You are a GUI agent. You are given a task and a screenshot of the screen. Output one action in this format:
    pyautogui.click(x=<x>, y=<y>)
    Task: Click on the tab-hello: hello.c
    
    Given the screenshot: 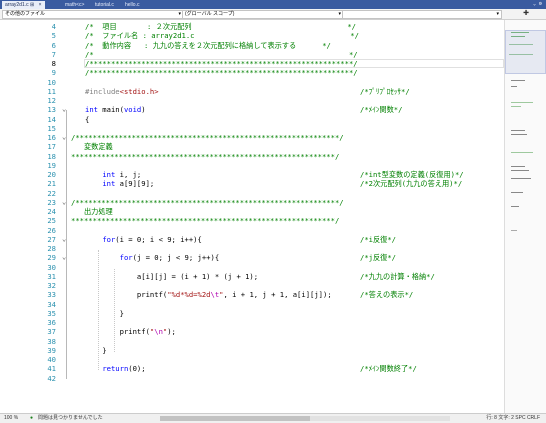 What is the action you would take?
    pyautogui.click(x=132, y=5)
    